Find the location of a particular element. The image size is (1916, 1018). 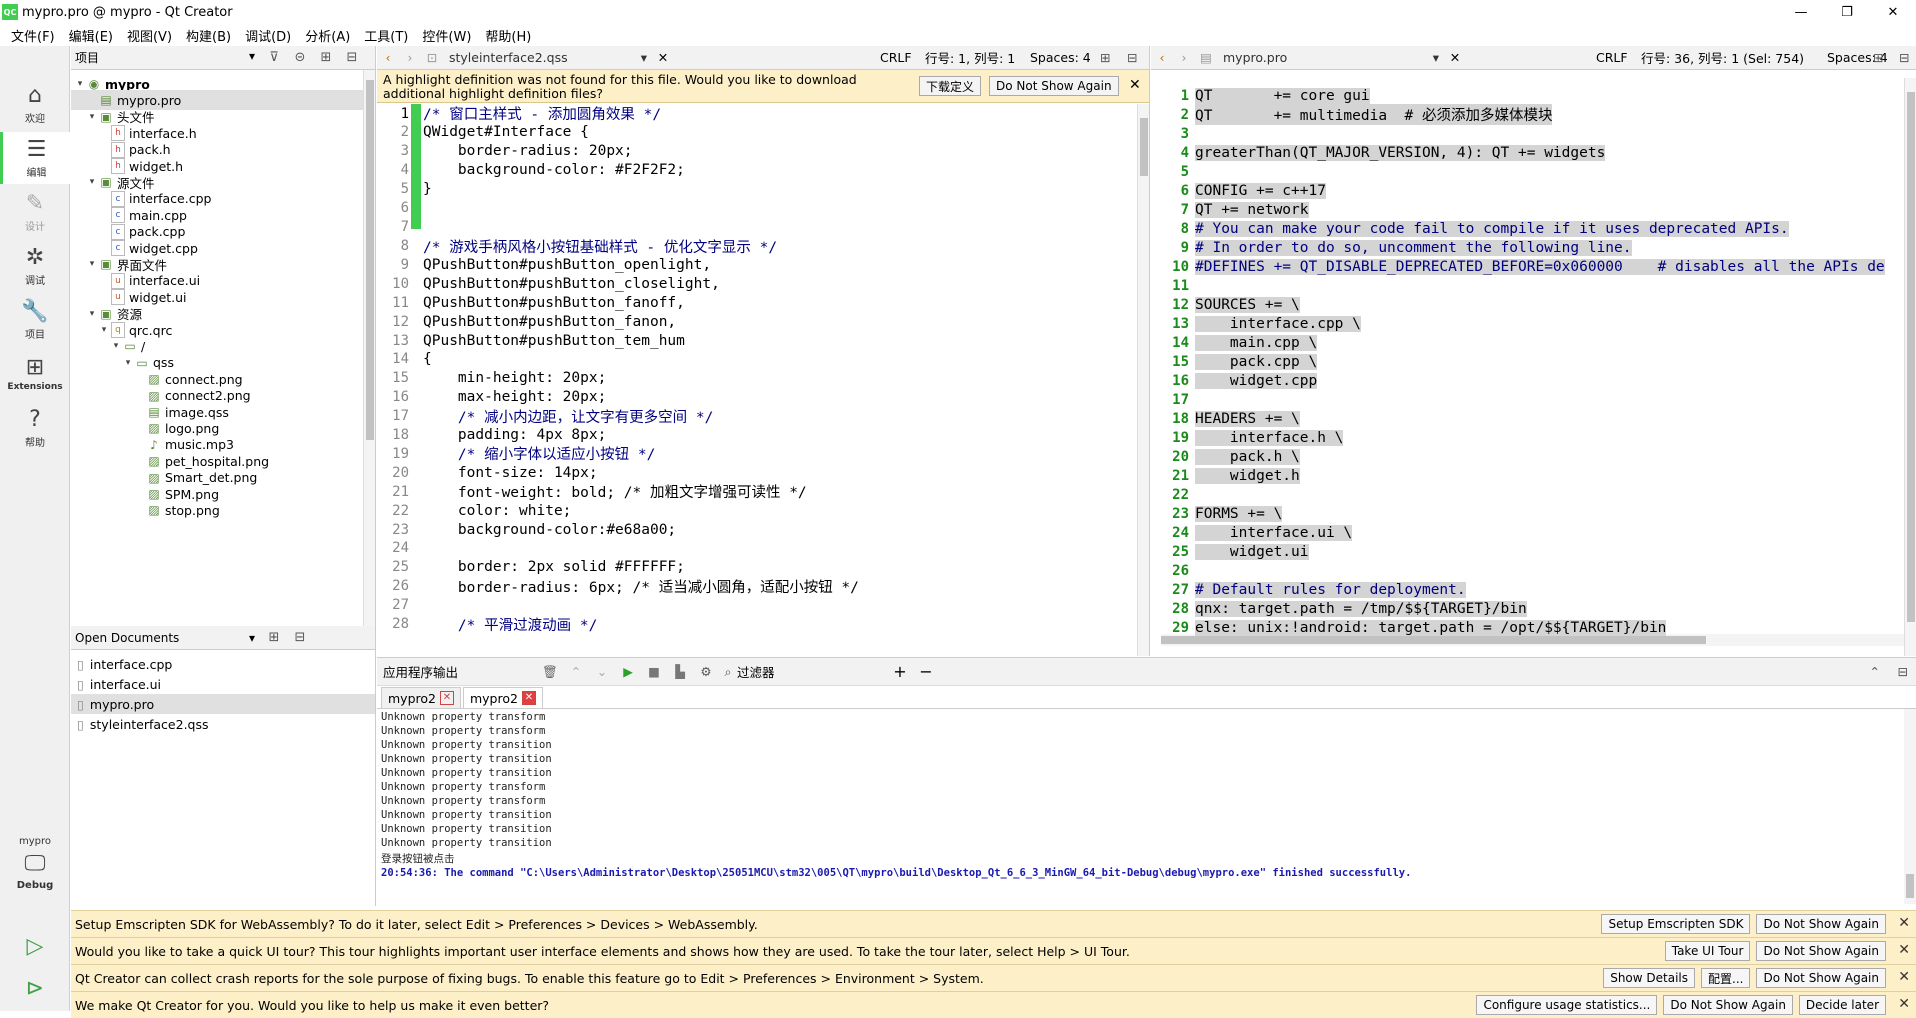

mode-help: ? 帮助 is located at coordinates (35, 428).